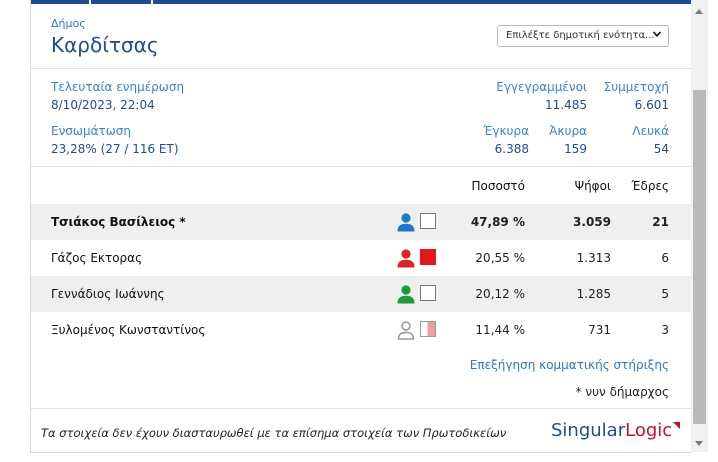 The width and height of the screenshot is (718, 462). I want to click on integration: Ενσωμάτωση 23,28% (27 / 116 ΕΤ), so click(115, 140).